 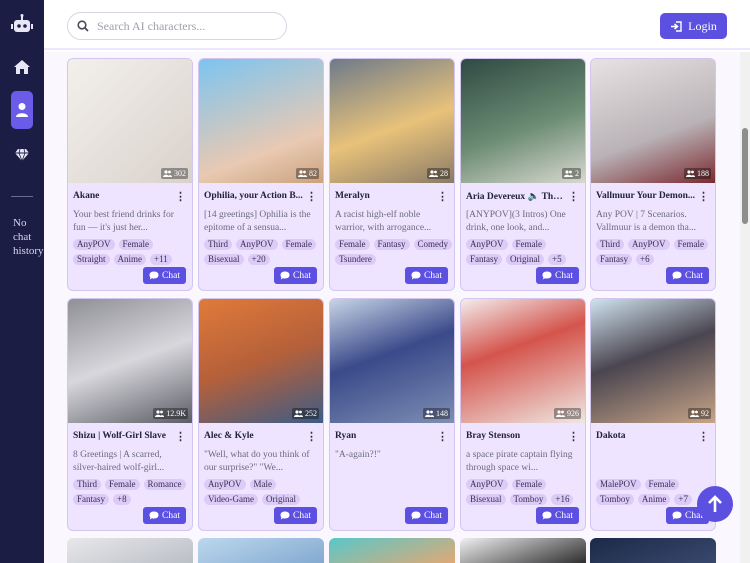 I want to click on character-name: Bray Stenson, so click(x=516, y=436).